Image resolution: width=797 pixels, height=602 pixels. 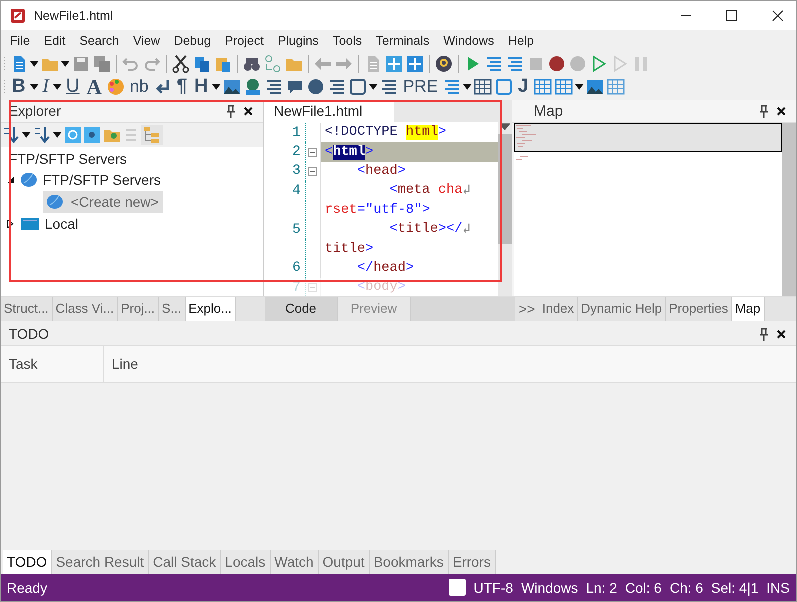 What do you see at coordinates (11, 180) in the screenshot?
I see `collapse-icon` at bounding box center [11, 180].